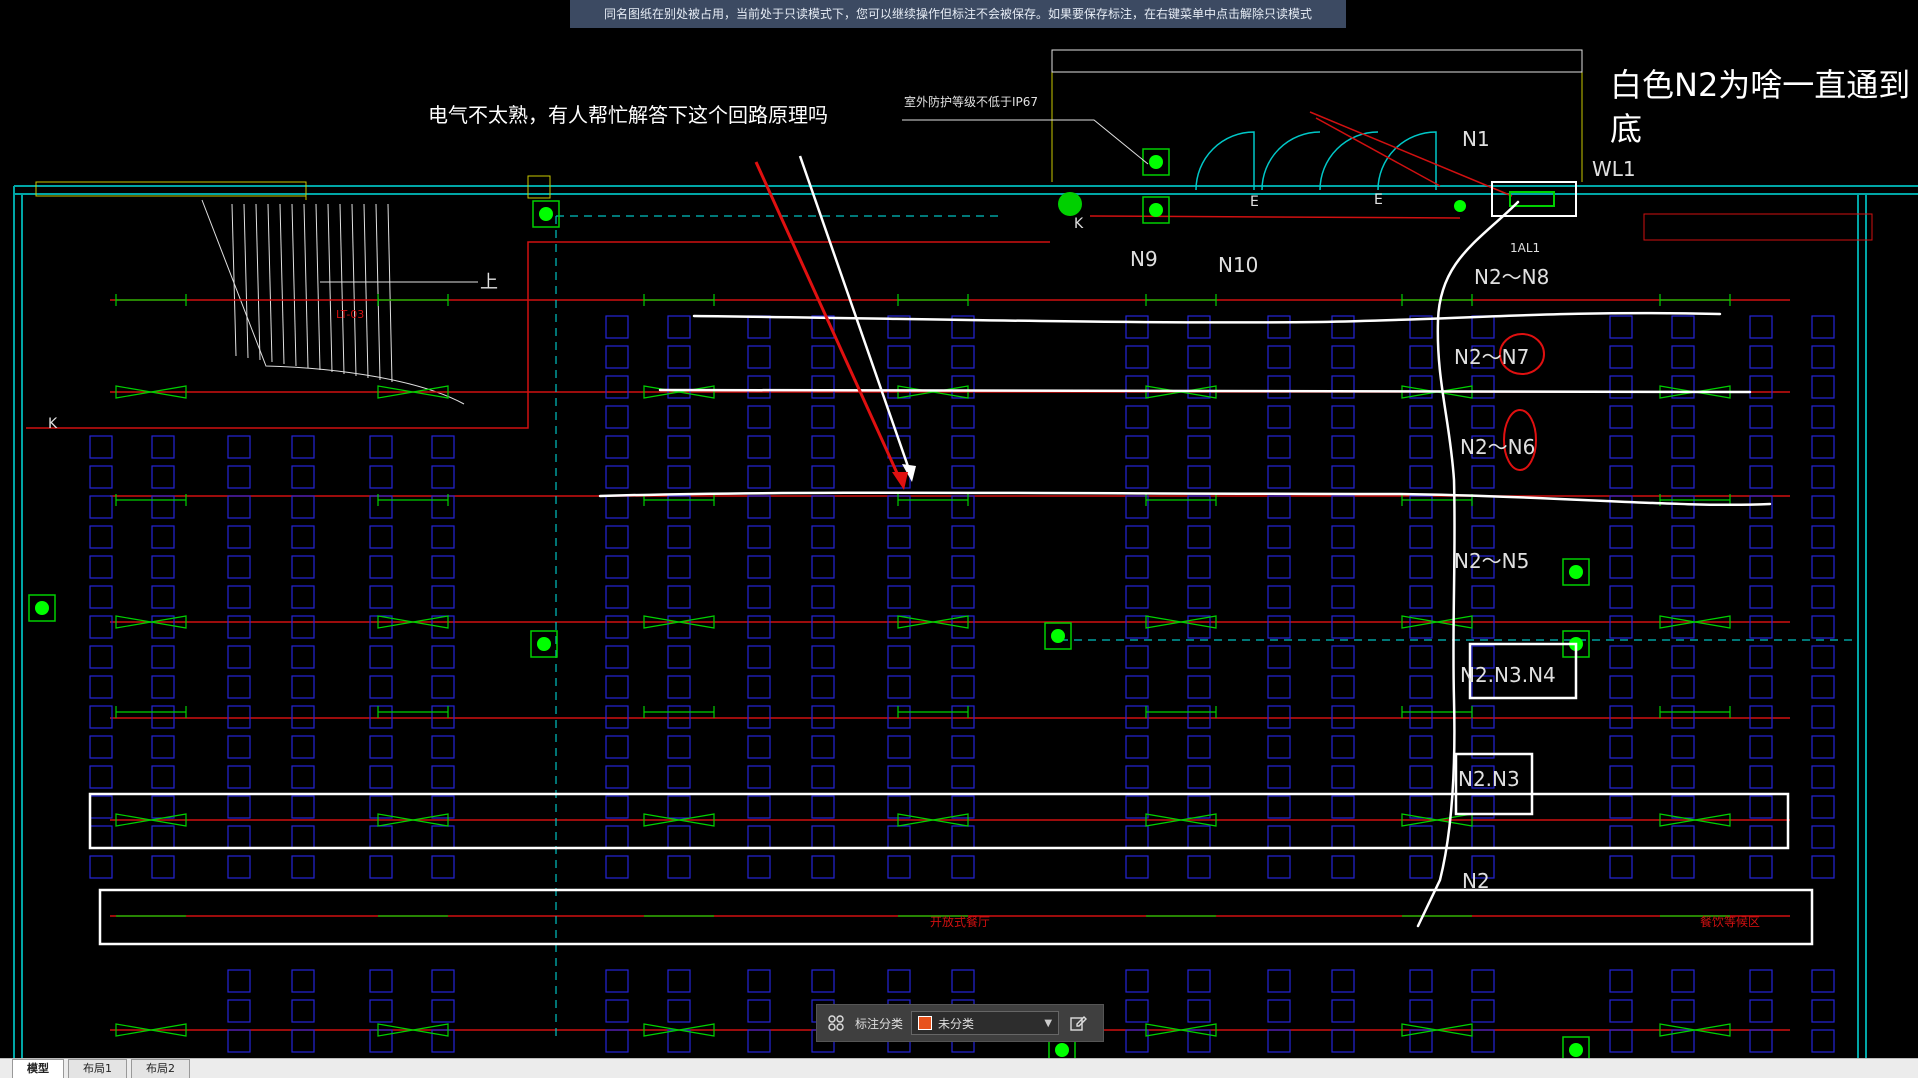 This screenshot has height=1078, width=1918. What do you see at coordinates (1476, 139) in the screenshot?
I see `label-n1: N1` at bounding box center [1476, 139].